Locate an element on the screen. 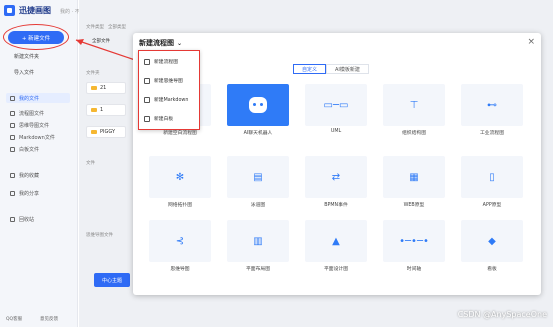 The height and width of the screenshot is (327, 553). org-icon: ⊤ is located at coordinates (414, 105).